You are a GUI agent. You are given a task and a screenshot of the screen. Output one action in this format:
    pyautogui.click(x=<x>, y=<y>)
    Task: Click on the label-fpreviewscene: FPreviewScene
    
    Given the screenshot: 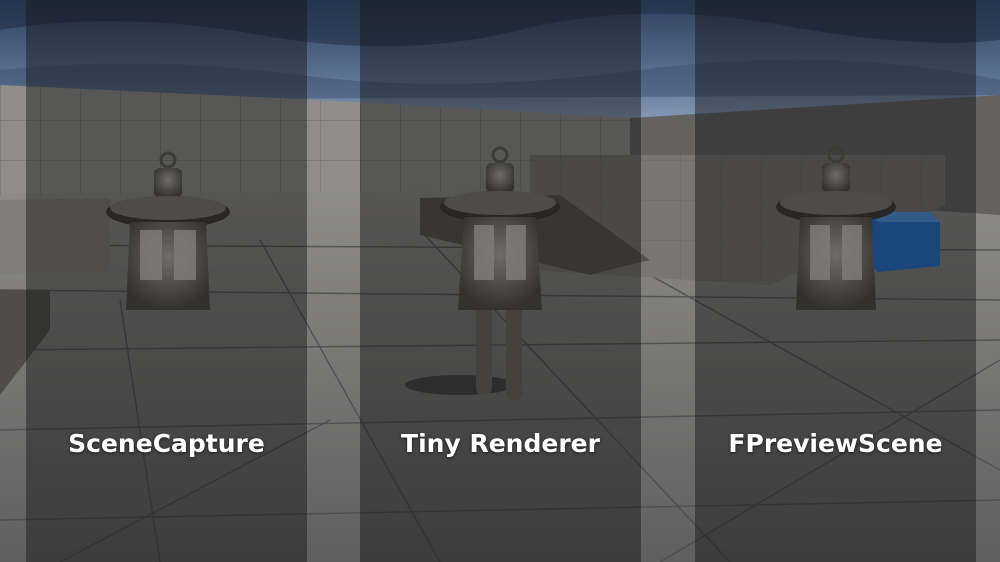 What is the action you would take?
    pyautogui.click(x=835, y=443)
    